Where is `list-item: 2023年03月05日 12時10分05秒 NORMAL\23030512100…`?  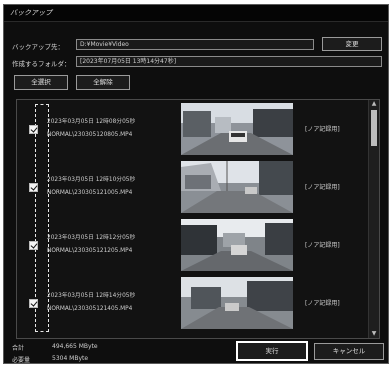
list-item: 2023年03月05日 12時10分05秒 NORMAL\23030512100… is located at coordinates (193, 187).